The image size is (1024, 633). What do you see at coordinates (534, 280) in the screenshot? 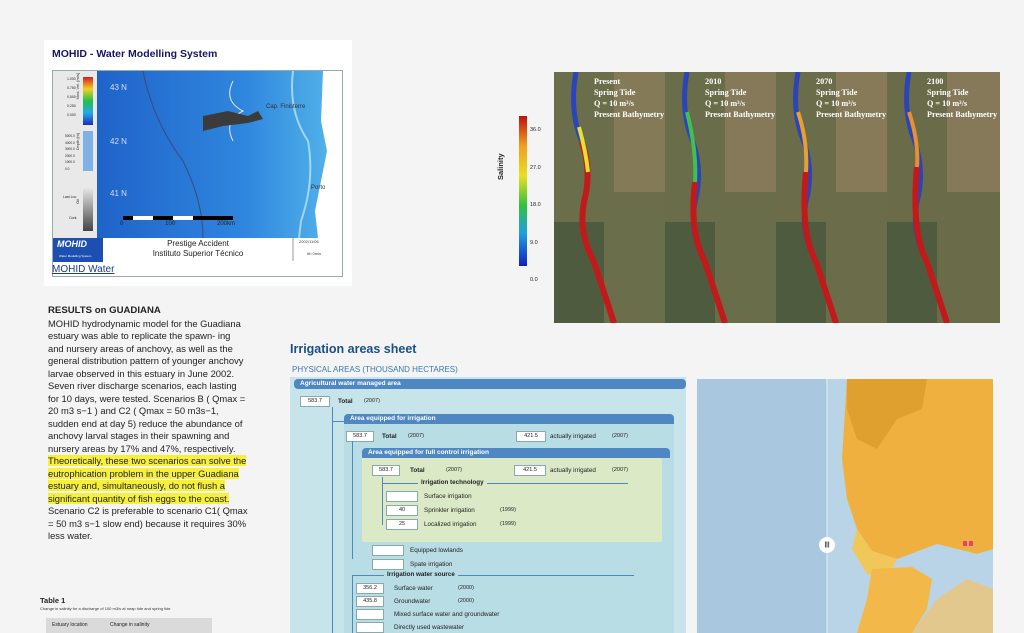
I see `salinity-tick: 0.0` at bounding box center [534, 280].